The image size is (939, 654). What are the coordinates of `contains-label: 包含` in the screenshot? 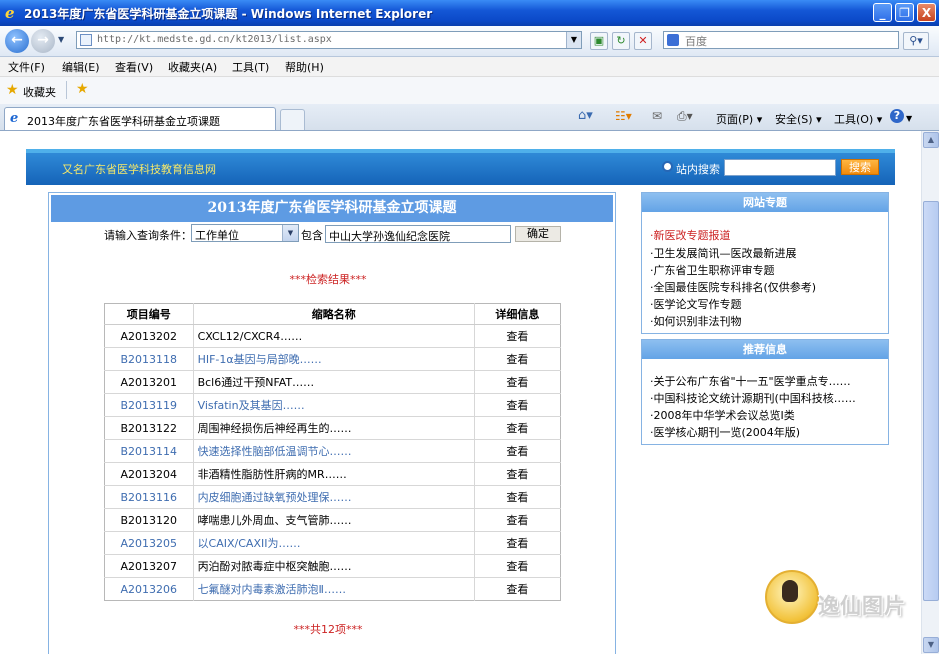 It's located at (312, 235).